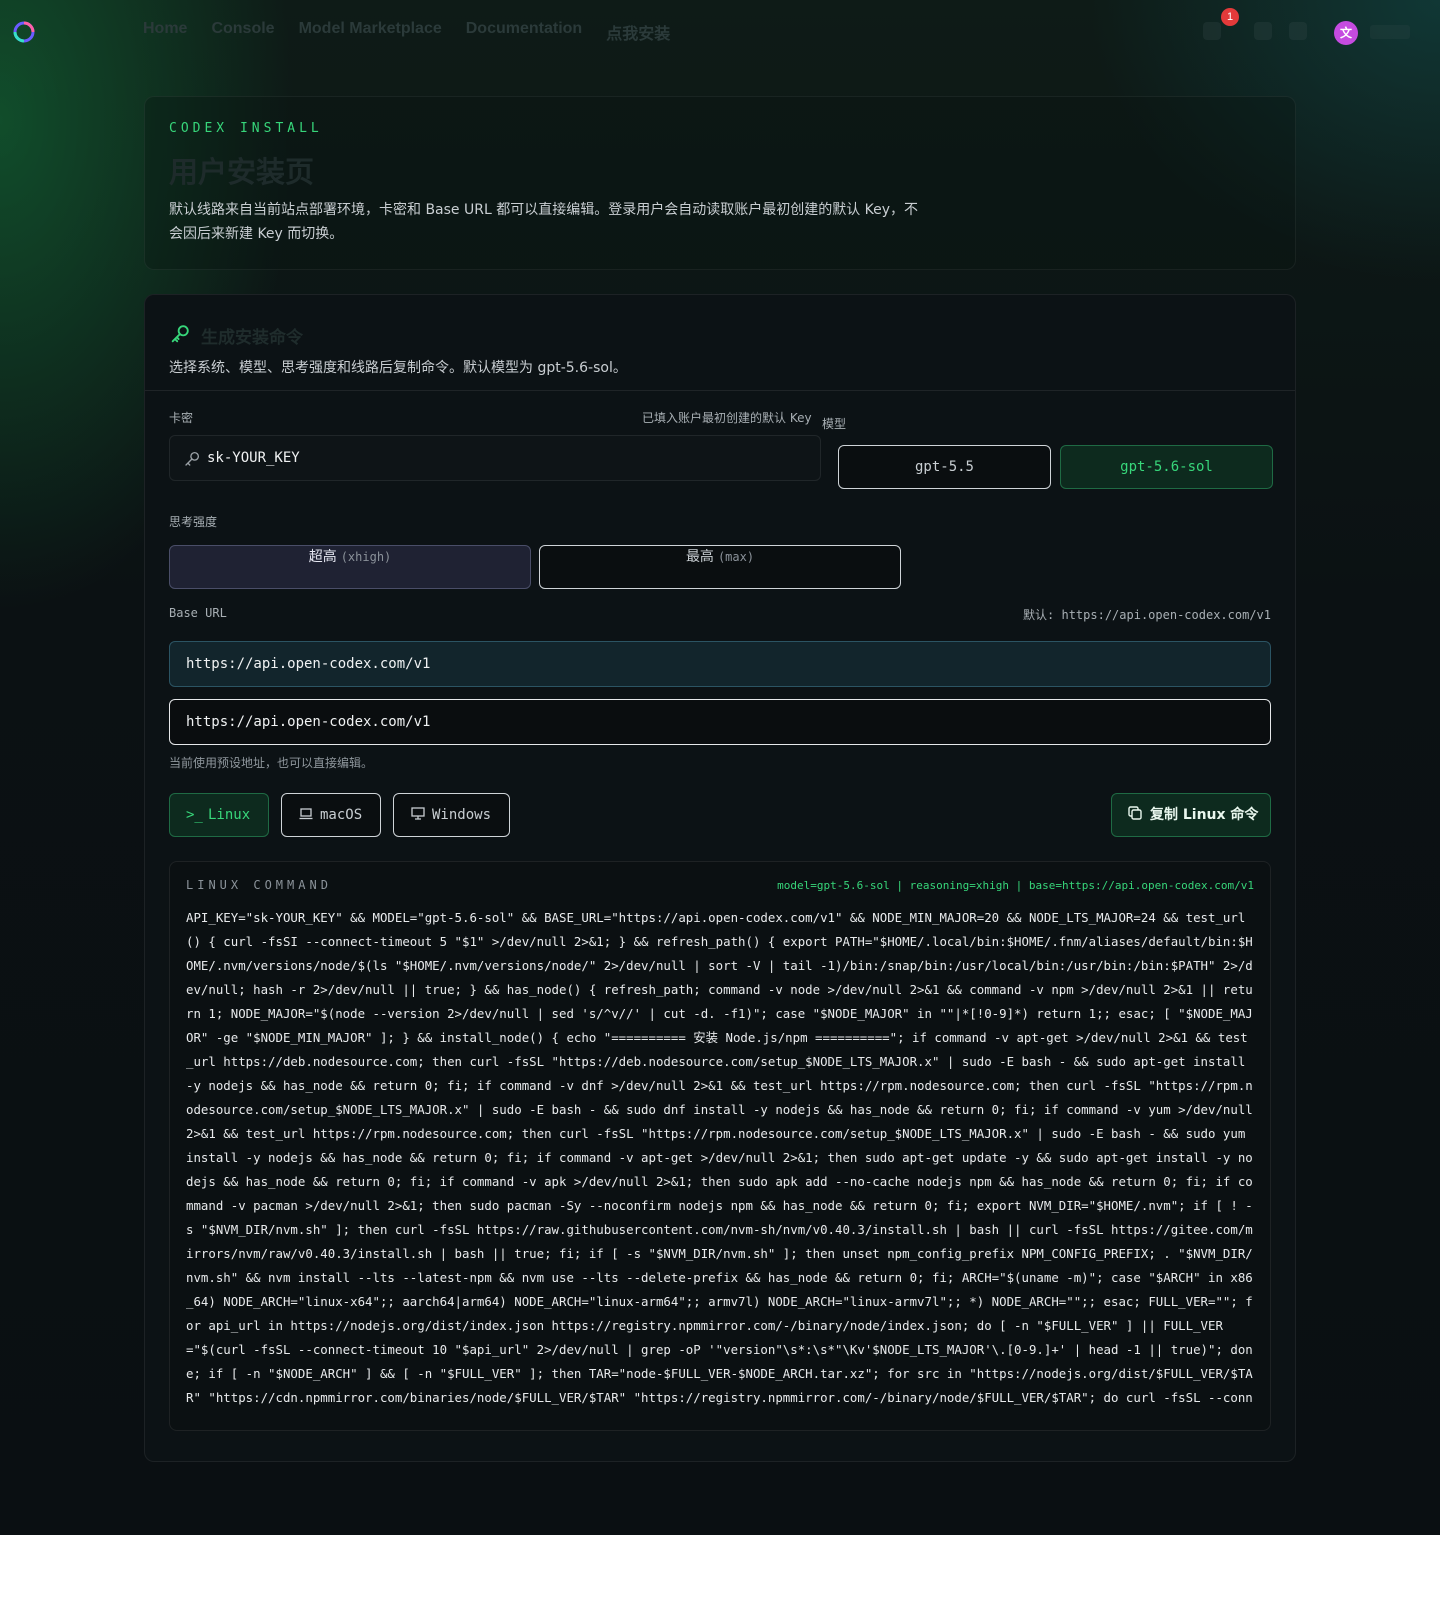 The width and height of the screenshot is (1440, 1600). What do you see at coordinates (1346, 33) in the screenshot?
I see `avatar: 文` at bounding box center [1346, 33].